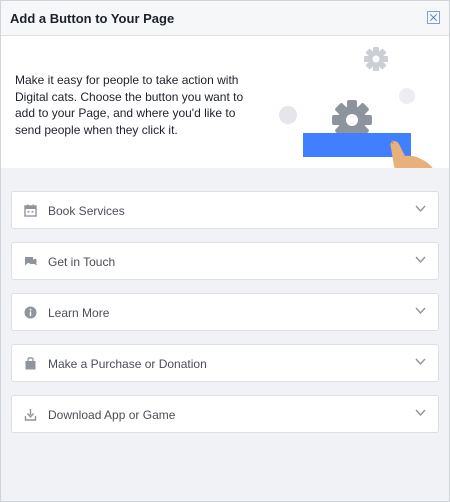  Describe the element at coordinates (86, 211) in the screenshot. I see `option-label: Book Services` at that location.